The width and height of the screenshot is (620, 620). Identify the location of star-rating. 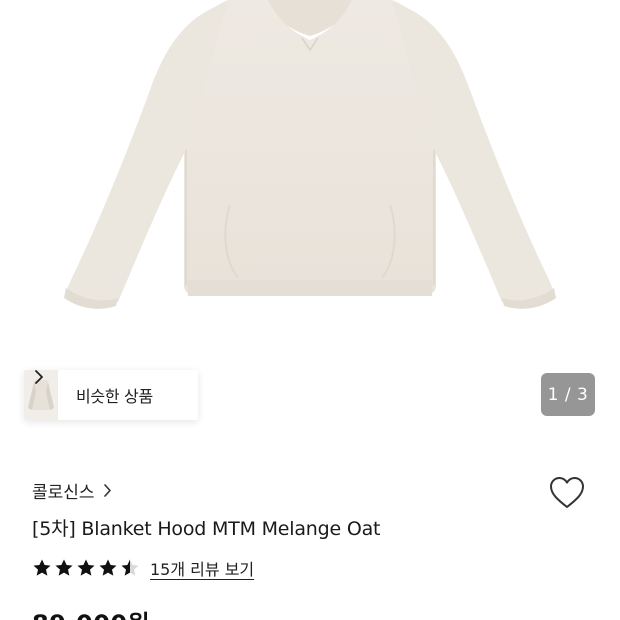
(86, 568).